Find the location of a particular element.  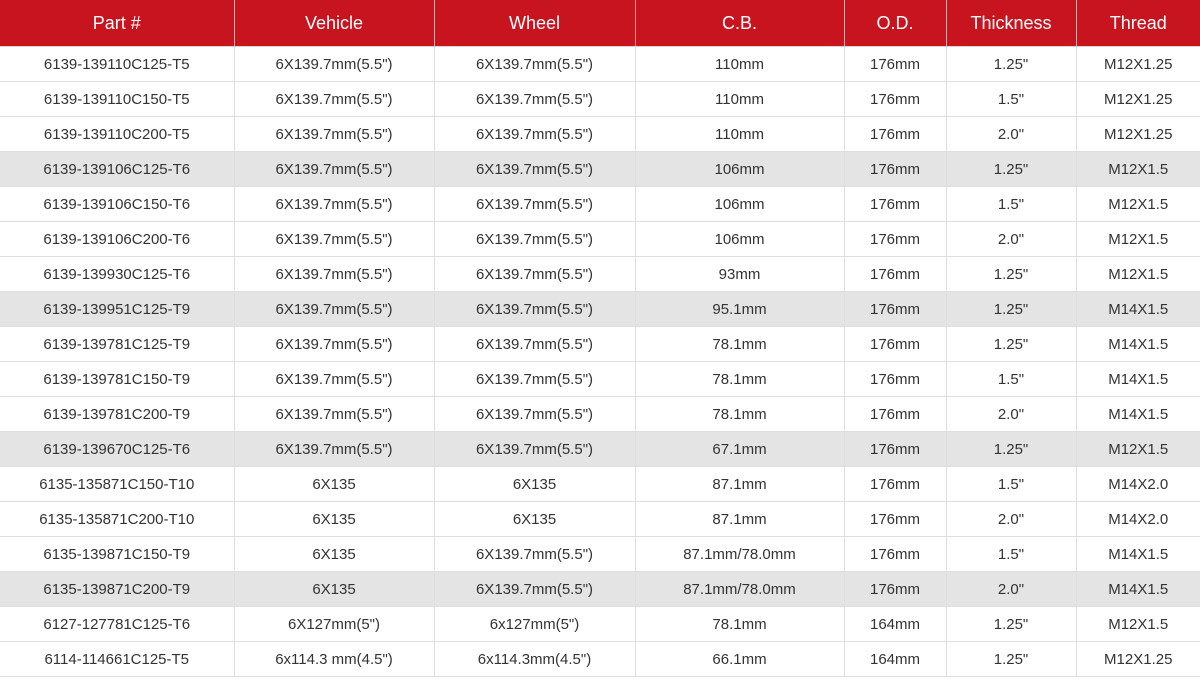

thickness-cell: 1.5" is located at coordinates (1011, 204).